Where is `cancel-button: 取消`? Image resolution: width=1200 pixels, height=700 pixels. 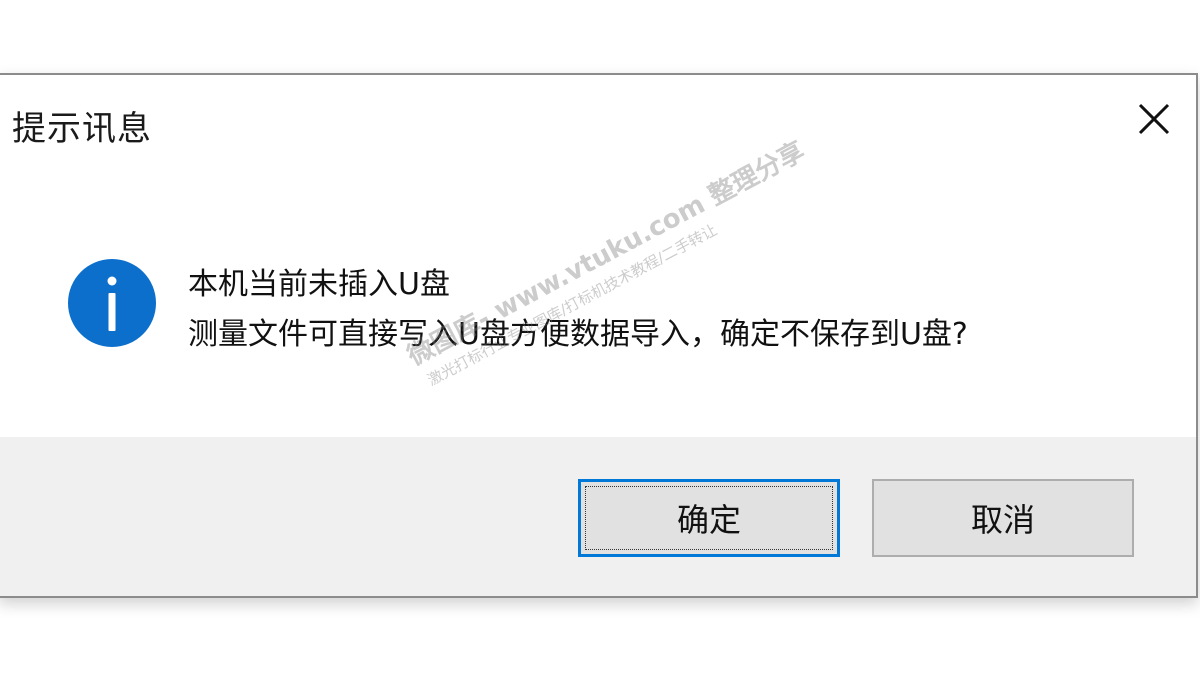 cancel-button: 取消 is located at coordinates (1003, 518).